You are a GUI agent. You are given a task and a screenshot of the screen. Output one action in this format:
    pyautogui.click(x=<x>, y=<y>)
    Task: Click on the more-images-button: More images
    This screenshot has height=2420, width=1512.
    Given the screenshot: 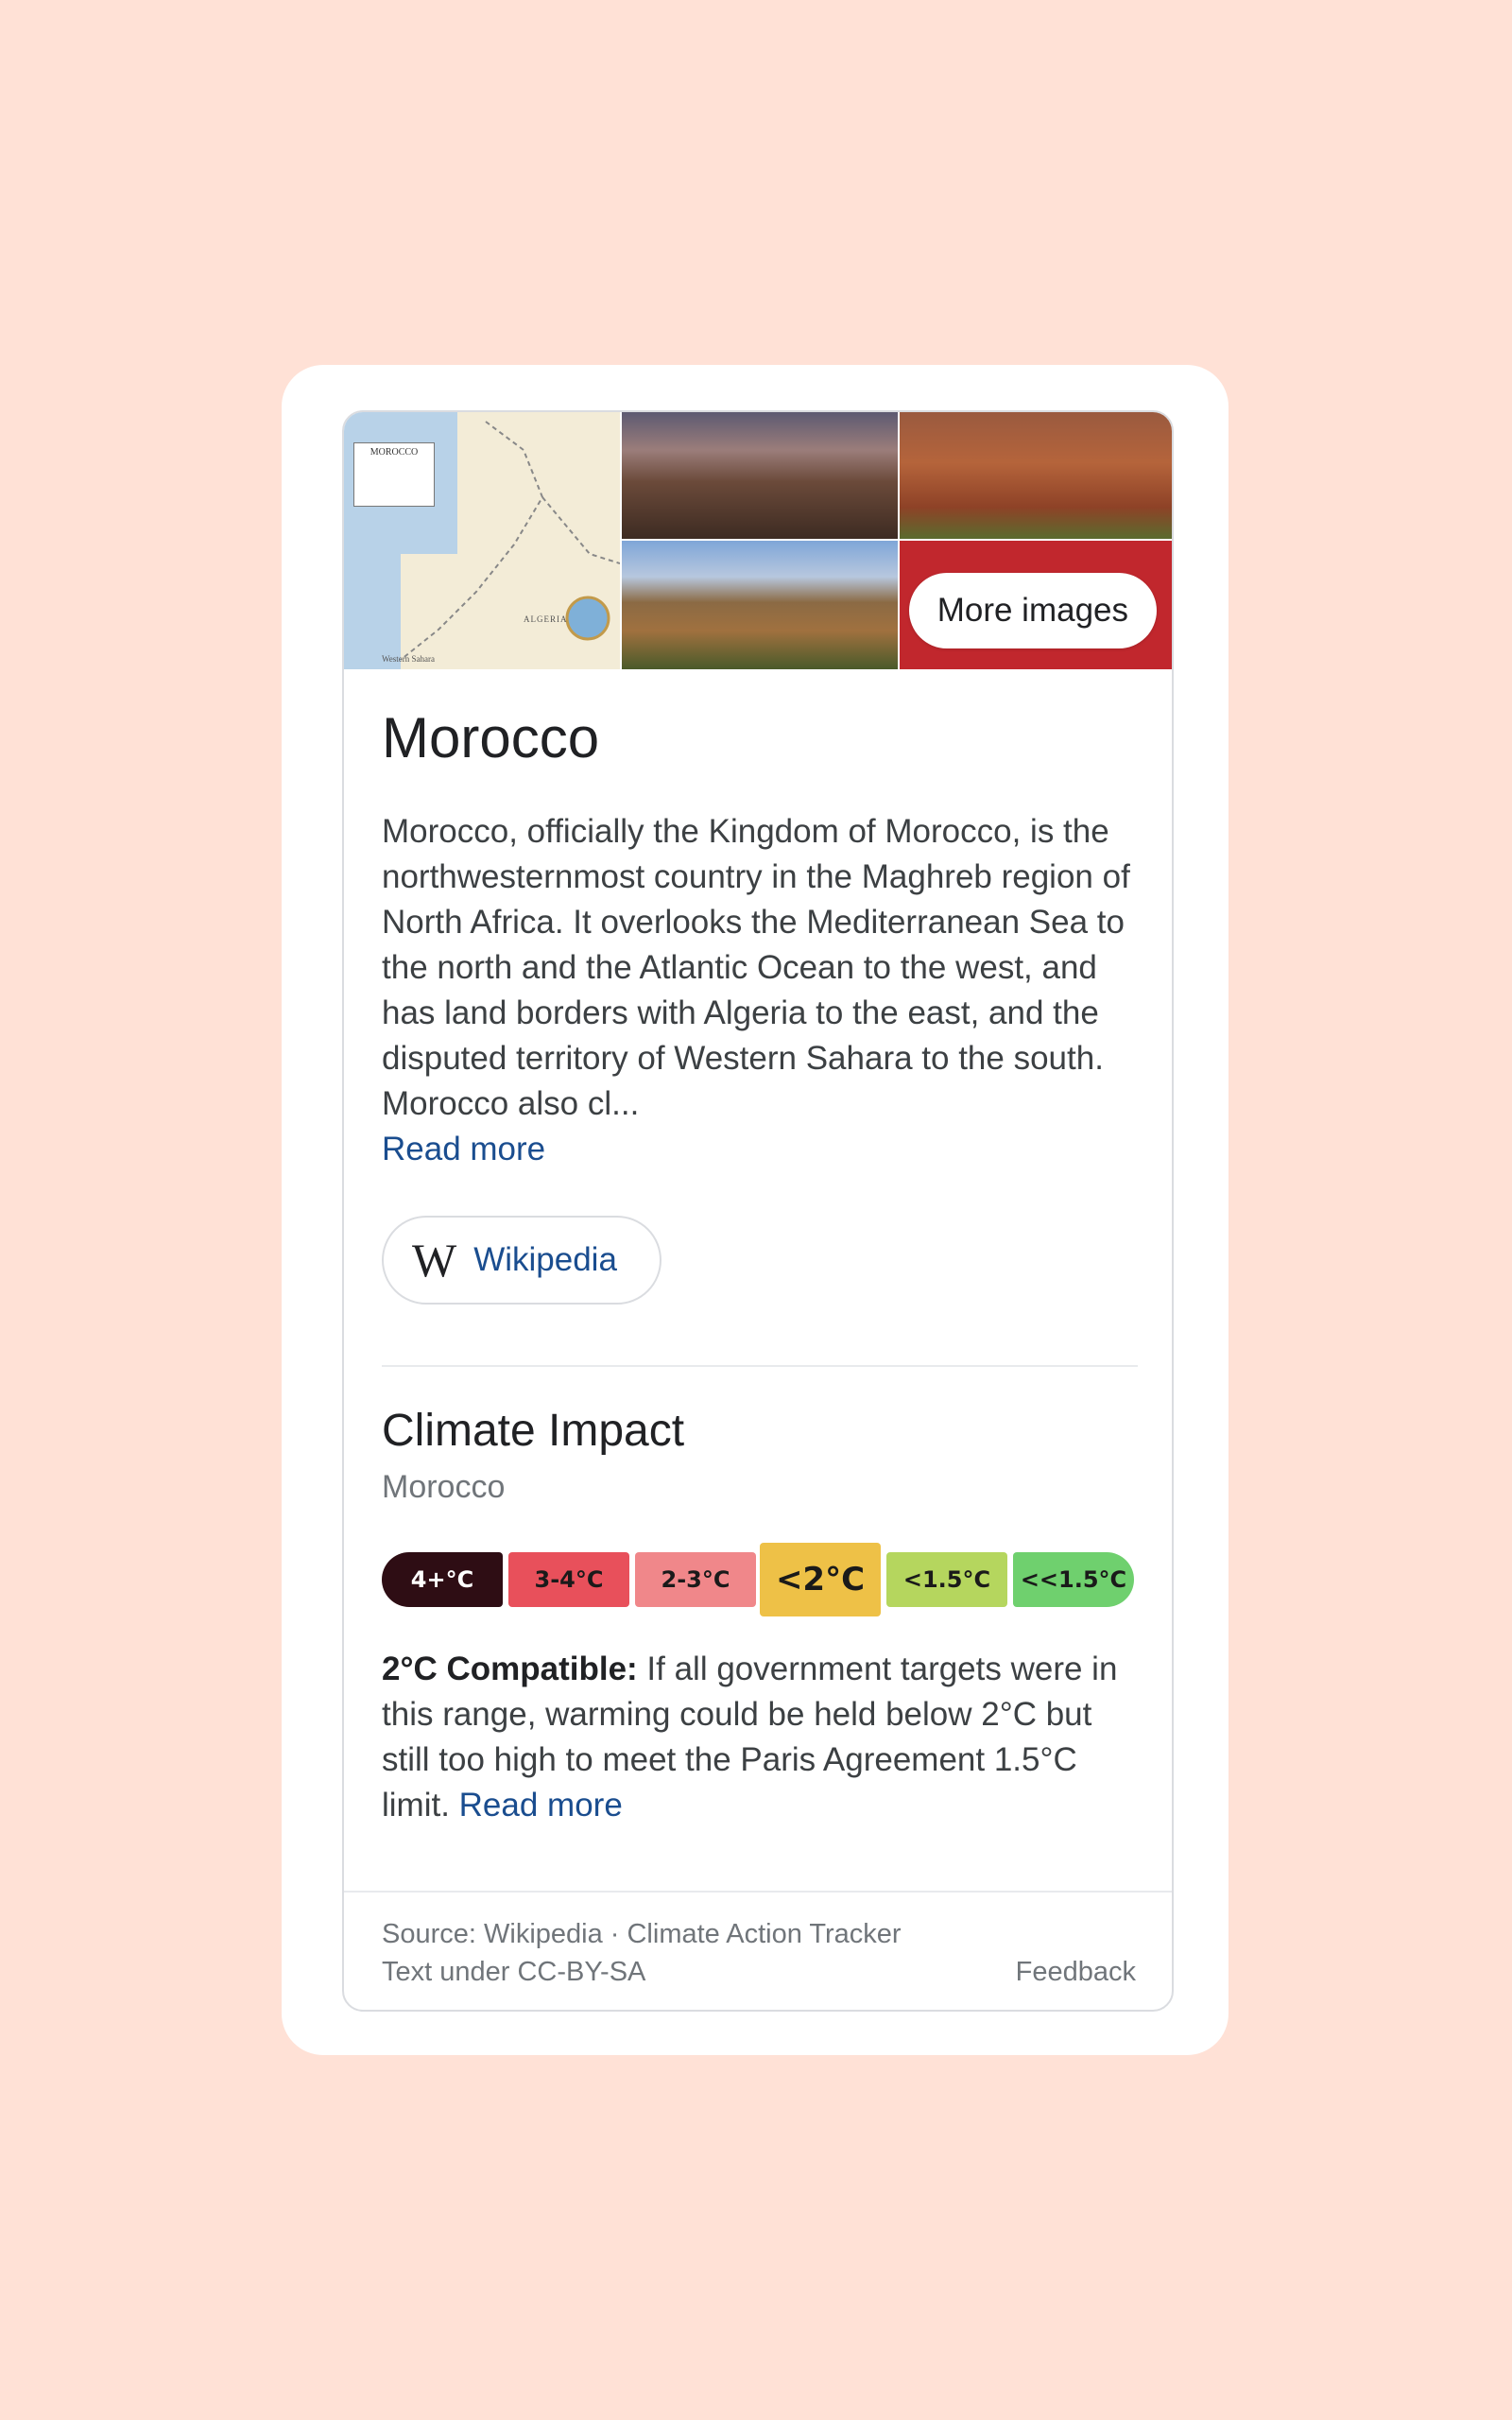 What is the action you would take?
    pyautogui.click(x=1032, y=610)
    